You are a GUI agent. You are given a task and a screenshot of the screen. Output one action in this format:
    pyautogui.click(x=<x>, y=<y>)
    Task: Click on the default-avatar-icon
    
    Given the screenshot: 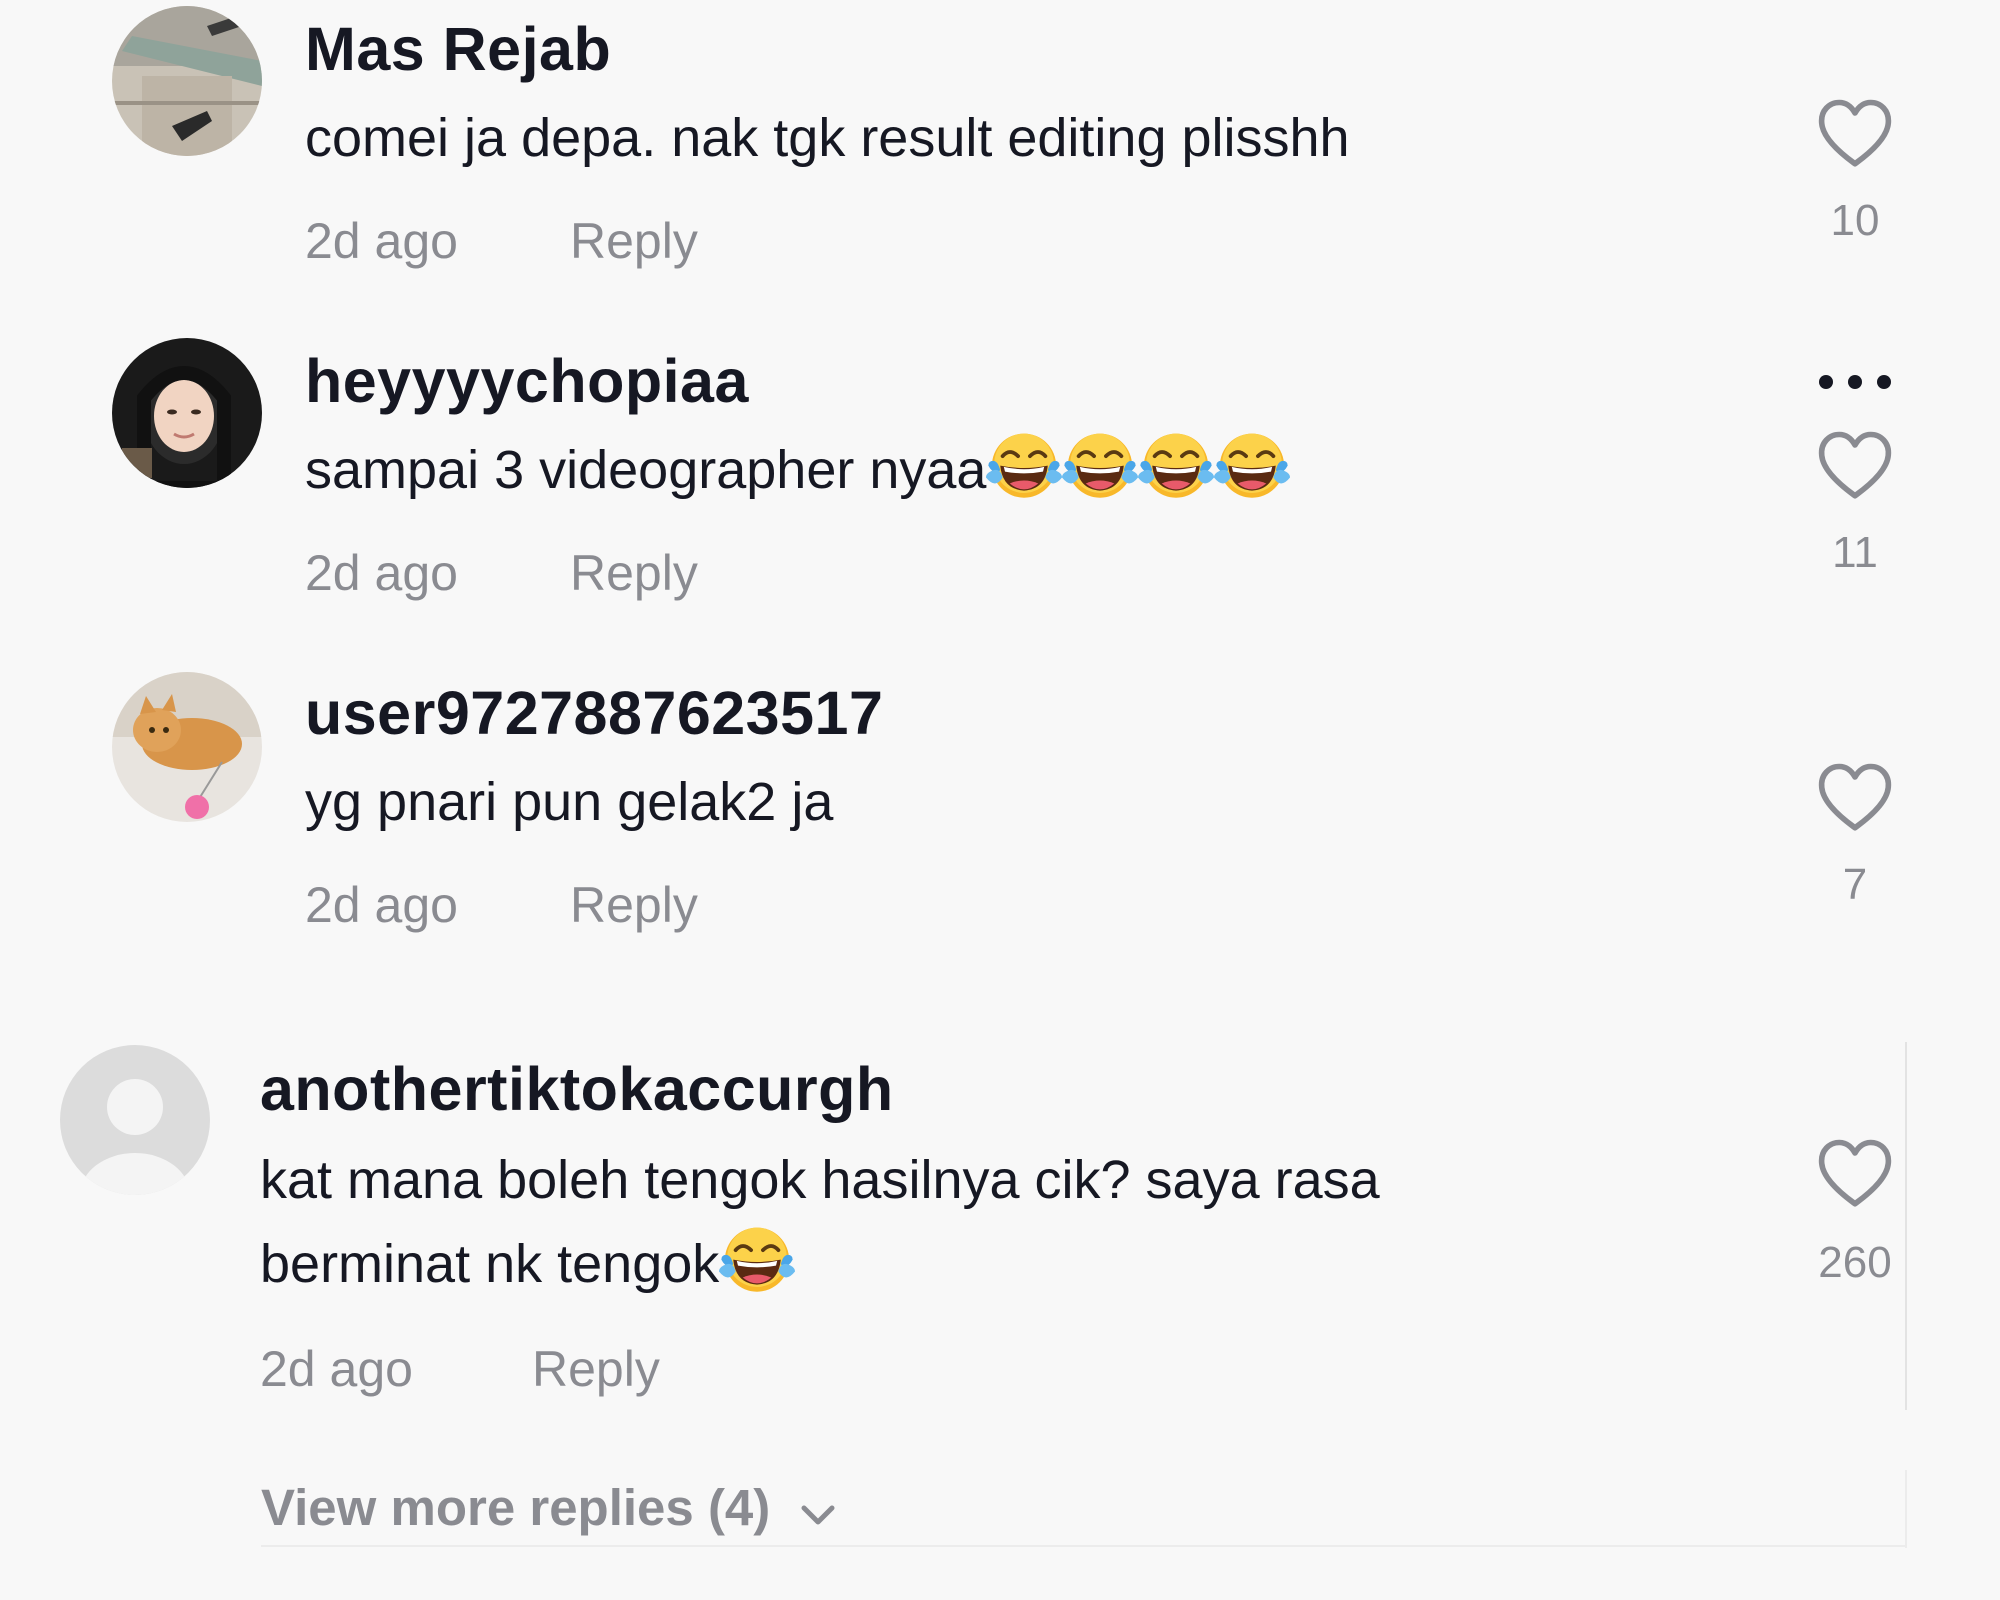 What is the action you would take?
    pyautogui.click(x=135, y=1120)
    